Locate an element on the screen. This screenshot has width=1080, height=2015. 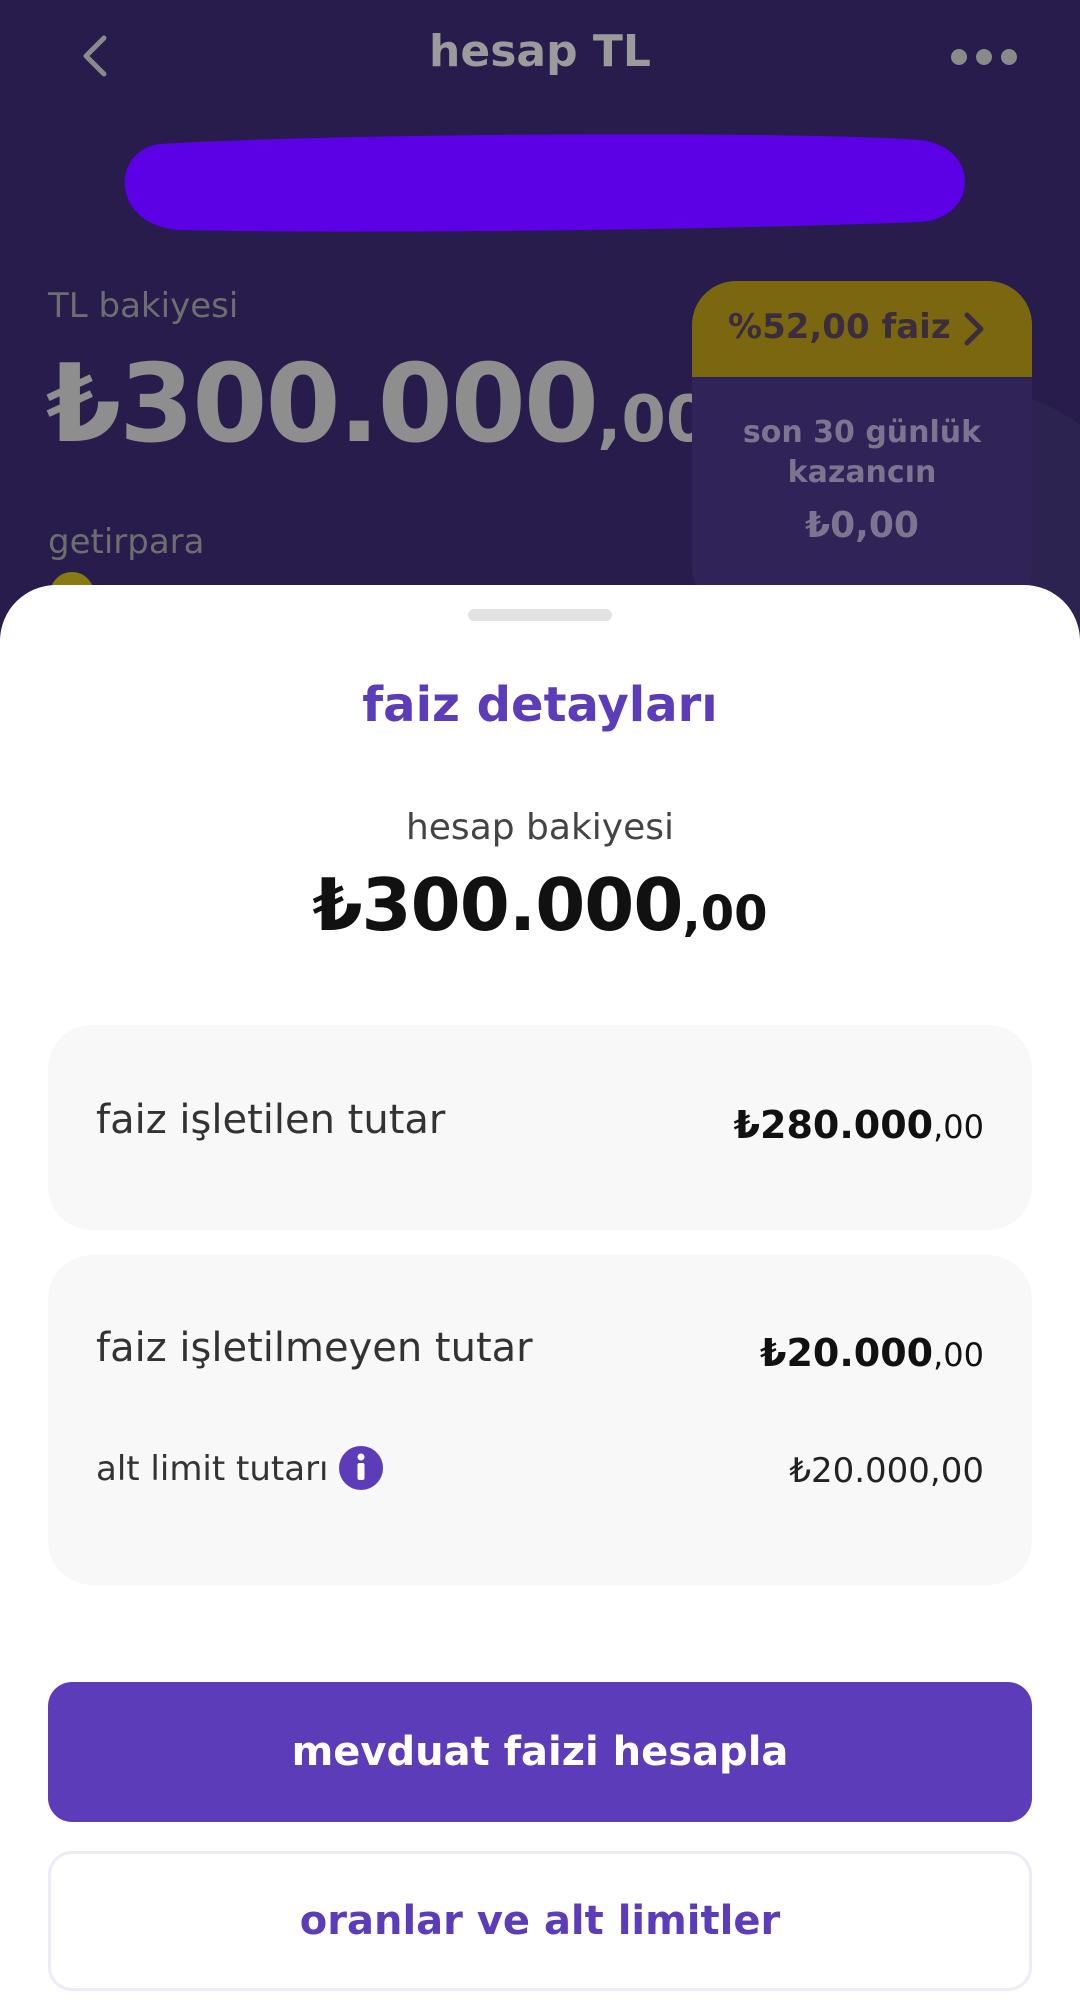
interest-applied-value-decimals: ,00 is located at coordinates (958, 1127).